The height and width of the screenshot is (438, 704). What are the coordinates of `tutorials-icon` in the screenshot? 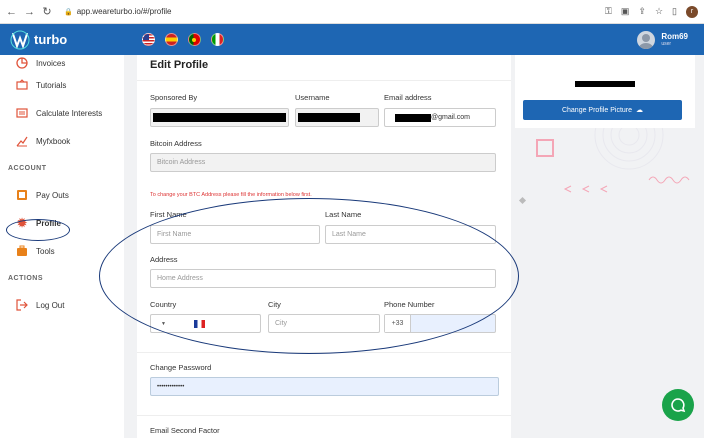 It's located at (22, 85).